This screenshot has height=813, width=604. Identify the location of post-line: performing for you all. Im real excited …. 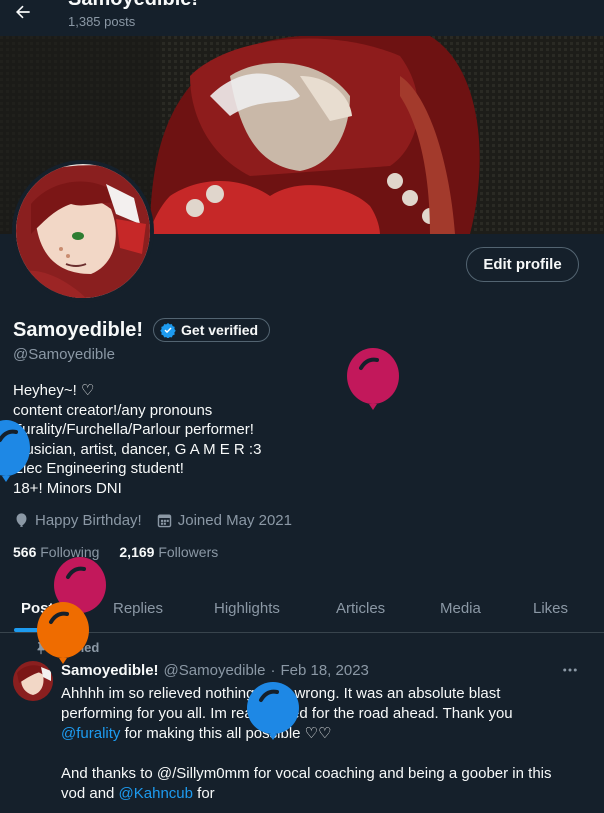
(287, 713).